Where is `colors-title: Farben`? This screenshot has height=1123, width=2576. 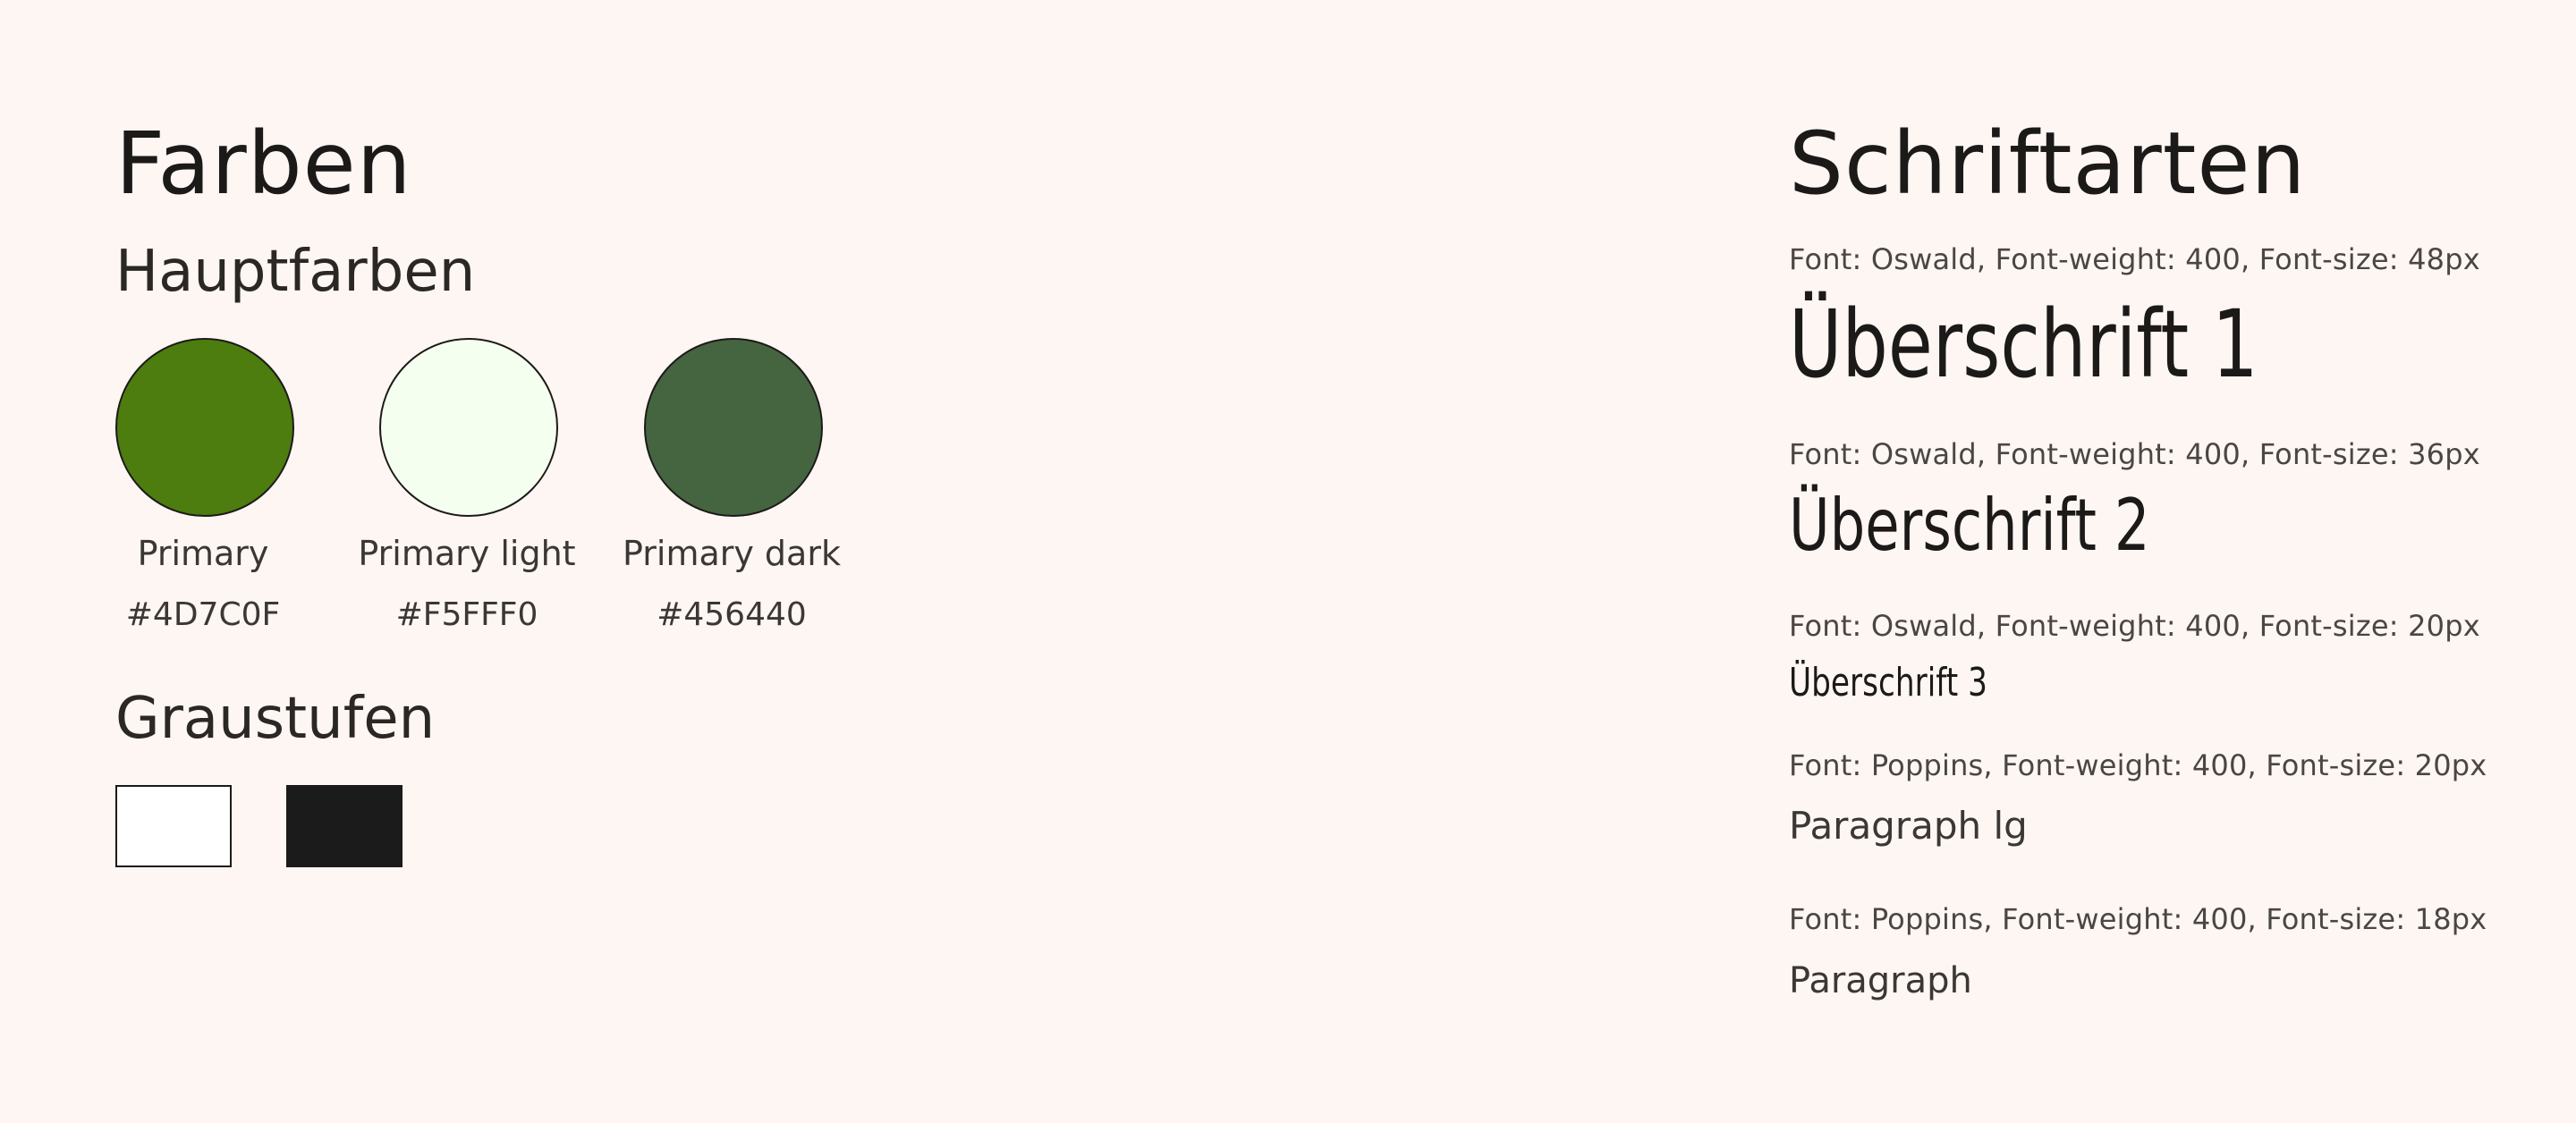 colors-title: Farben is located at coordinates (263, 164).